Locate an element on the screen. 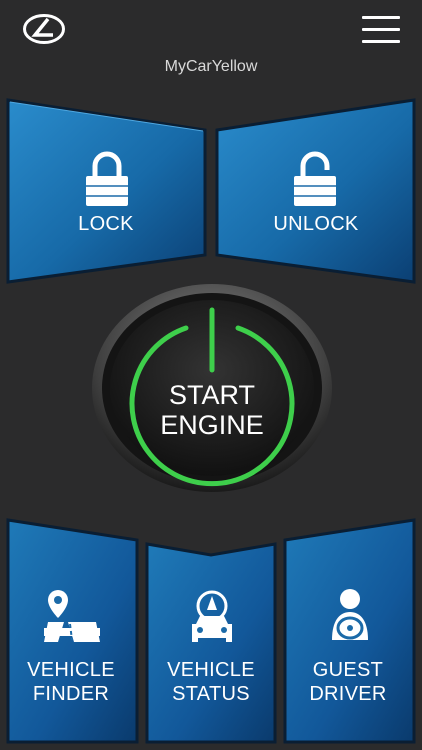 This screenshot has height=750, width=422. vehicle-status-line1: VEHICLE is located at coordinates (211, 670).